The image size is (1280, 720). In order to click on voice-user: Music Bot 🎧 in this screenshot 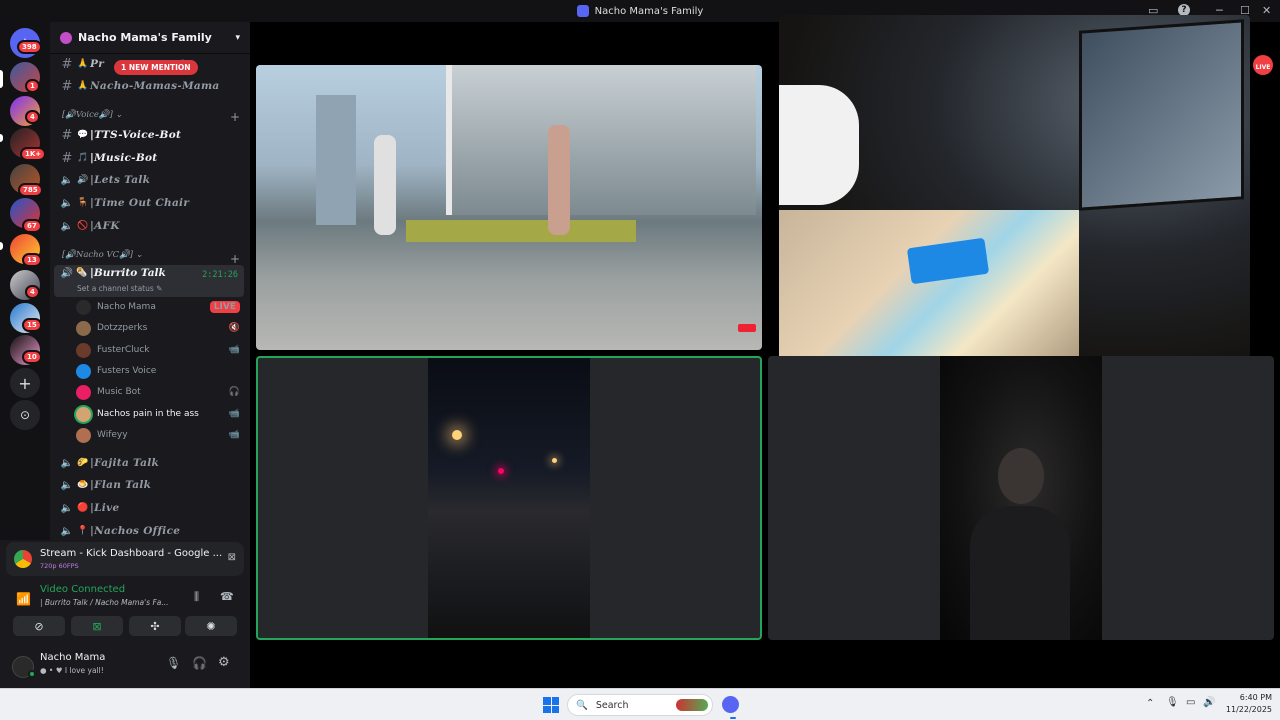, I will do `click(160, 392)`.